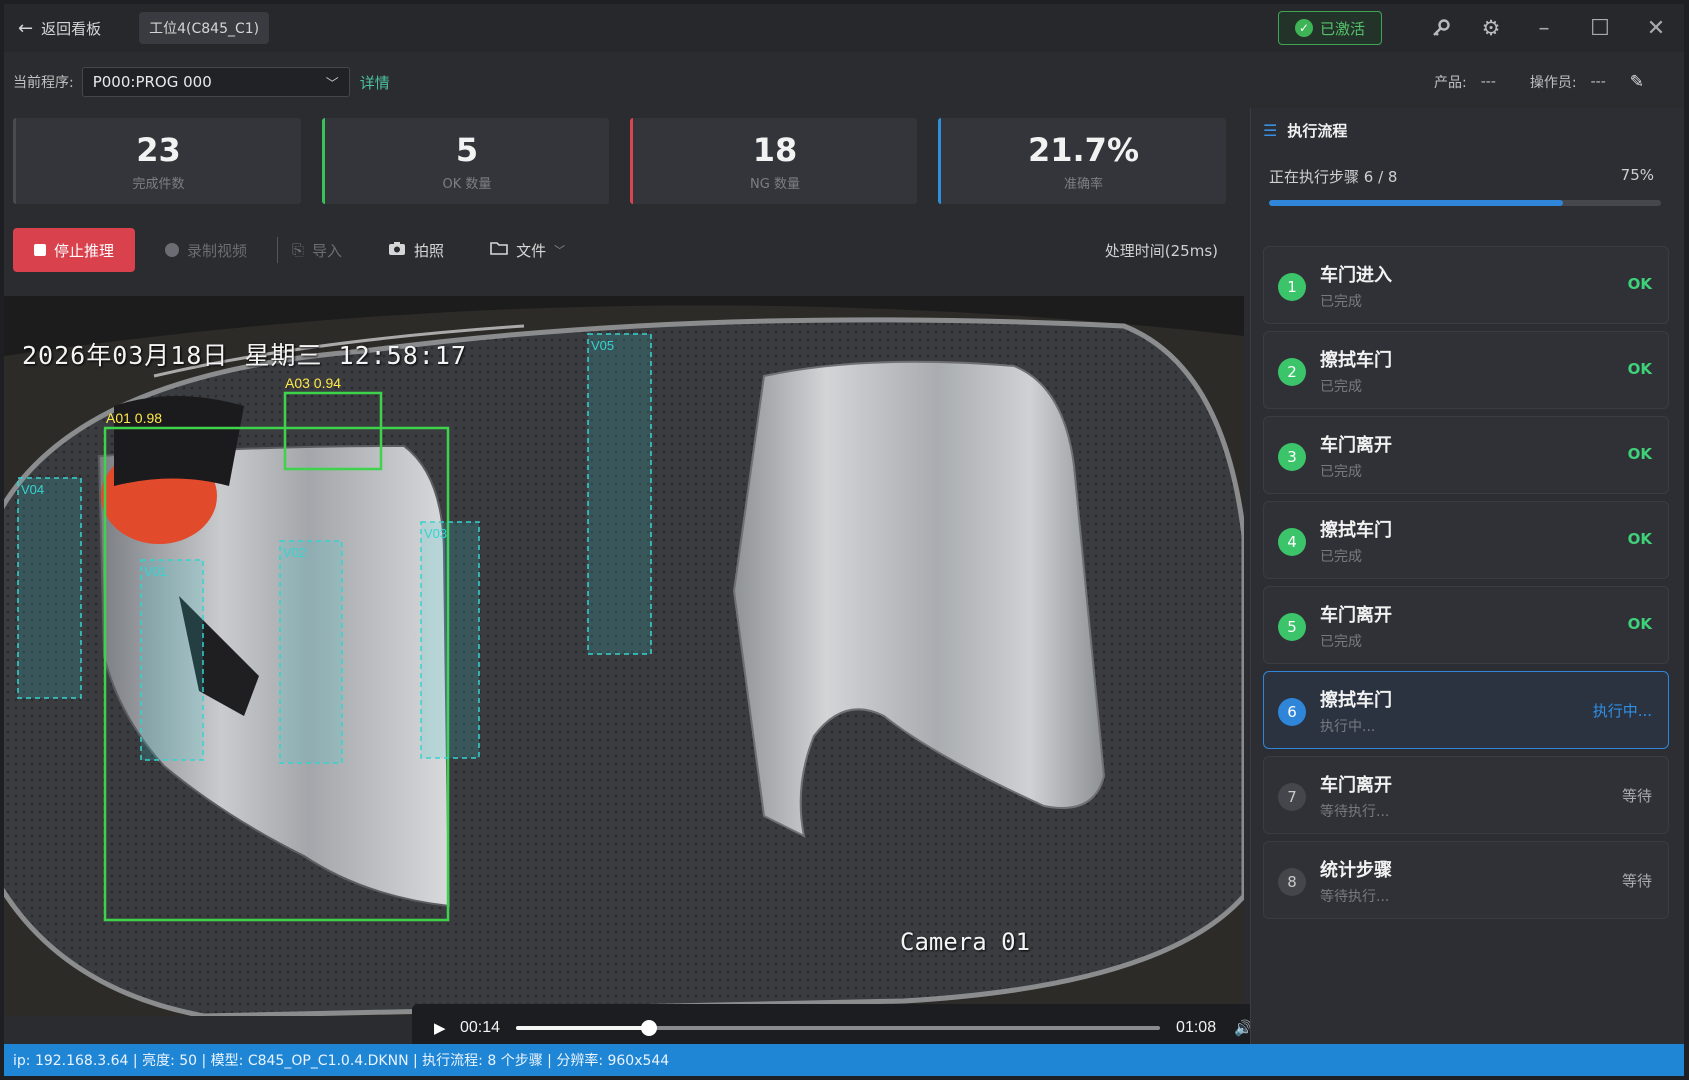 The width and height of the screenshot is (1689, 1080). I want to click on step-number-badge: 1, so click(1292, 287).